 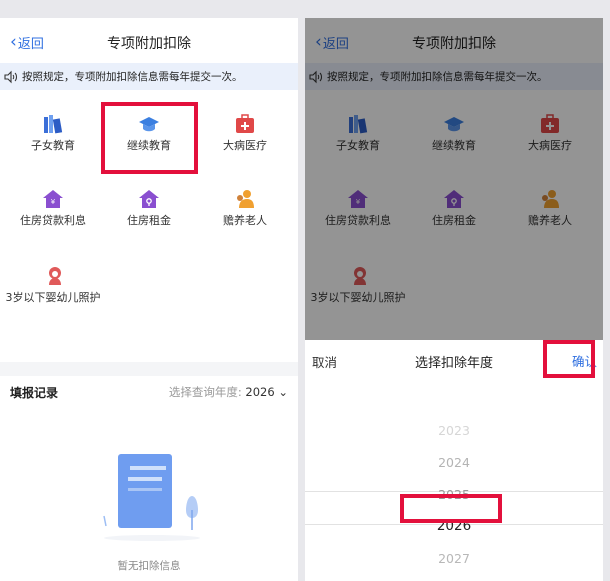 I want to click on item-housing-loan: ¥ 住房贷款利息, so click(x=53, y=212).